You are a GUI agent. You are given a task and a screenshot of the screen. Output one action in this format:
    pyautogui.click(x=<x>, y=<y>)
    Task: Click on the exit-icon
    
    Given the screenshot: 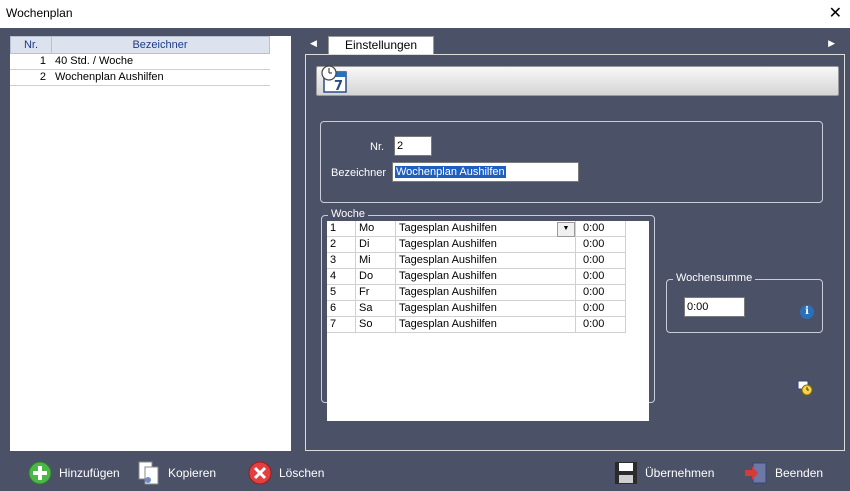 What is the action you would take?
    pyautogui.click(x=756, y=473)
    